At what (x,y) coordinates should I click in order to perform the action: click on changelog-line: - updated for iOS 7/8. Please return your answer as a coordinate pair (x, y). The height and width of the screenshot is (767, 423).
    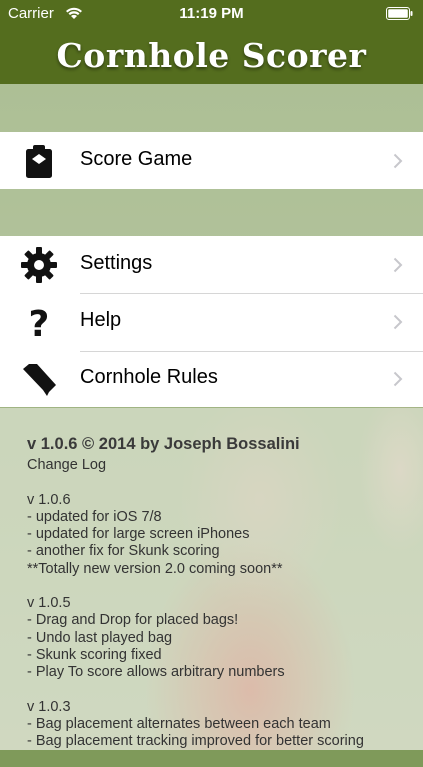
    Looking at the image, I should click on (94, 516).